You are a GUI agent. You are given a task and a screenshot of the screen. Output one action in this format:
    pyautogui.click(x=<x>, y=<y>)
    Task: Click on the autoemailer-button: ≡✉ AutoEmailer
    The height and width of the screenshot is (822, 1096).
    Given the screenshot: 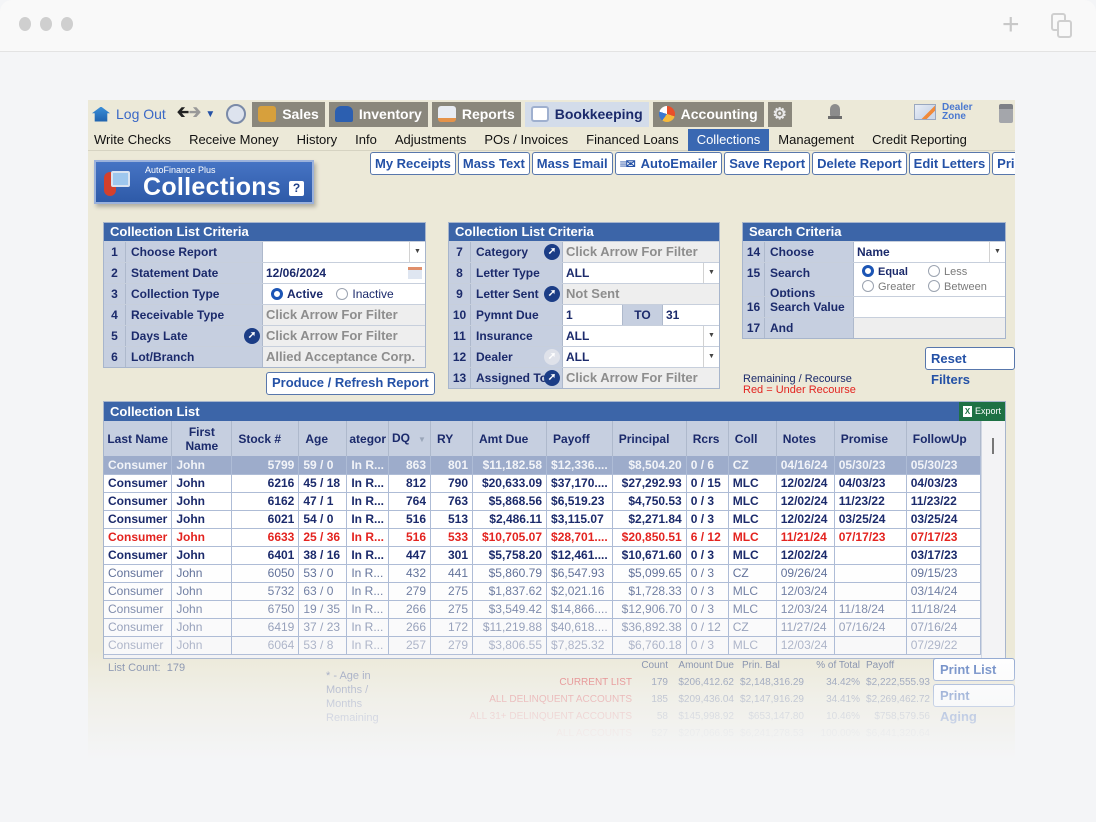 What is the action you would take?
    pyautogui.click(x=668, y=163)
    